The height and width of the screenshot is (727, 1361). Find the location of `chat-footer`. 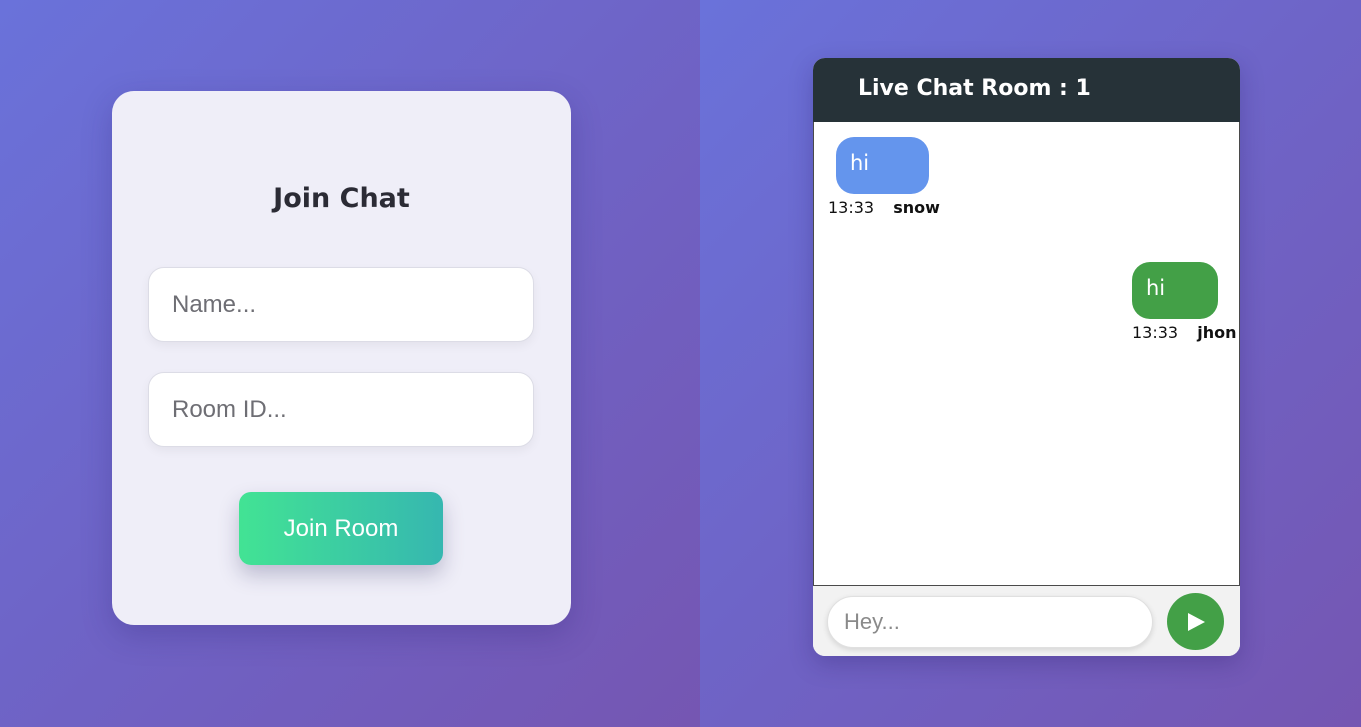

chat-footer is located at coordinates (1026, 620).